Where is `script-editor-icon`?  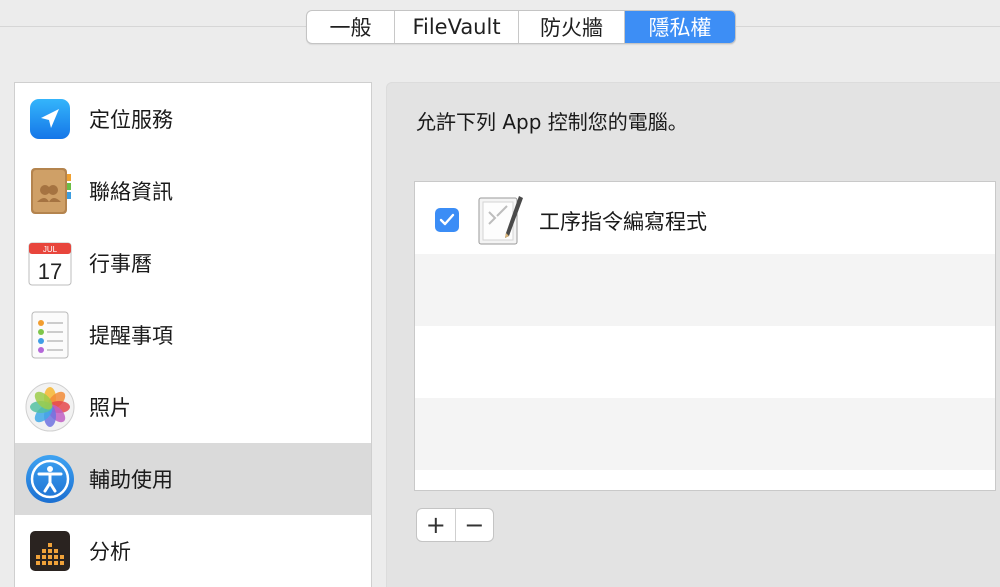 script-editor-icon is located at coordinates (502, 220).